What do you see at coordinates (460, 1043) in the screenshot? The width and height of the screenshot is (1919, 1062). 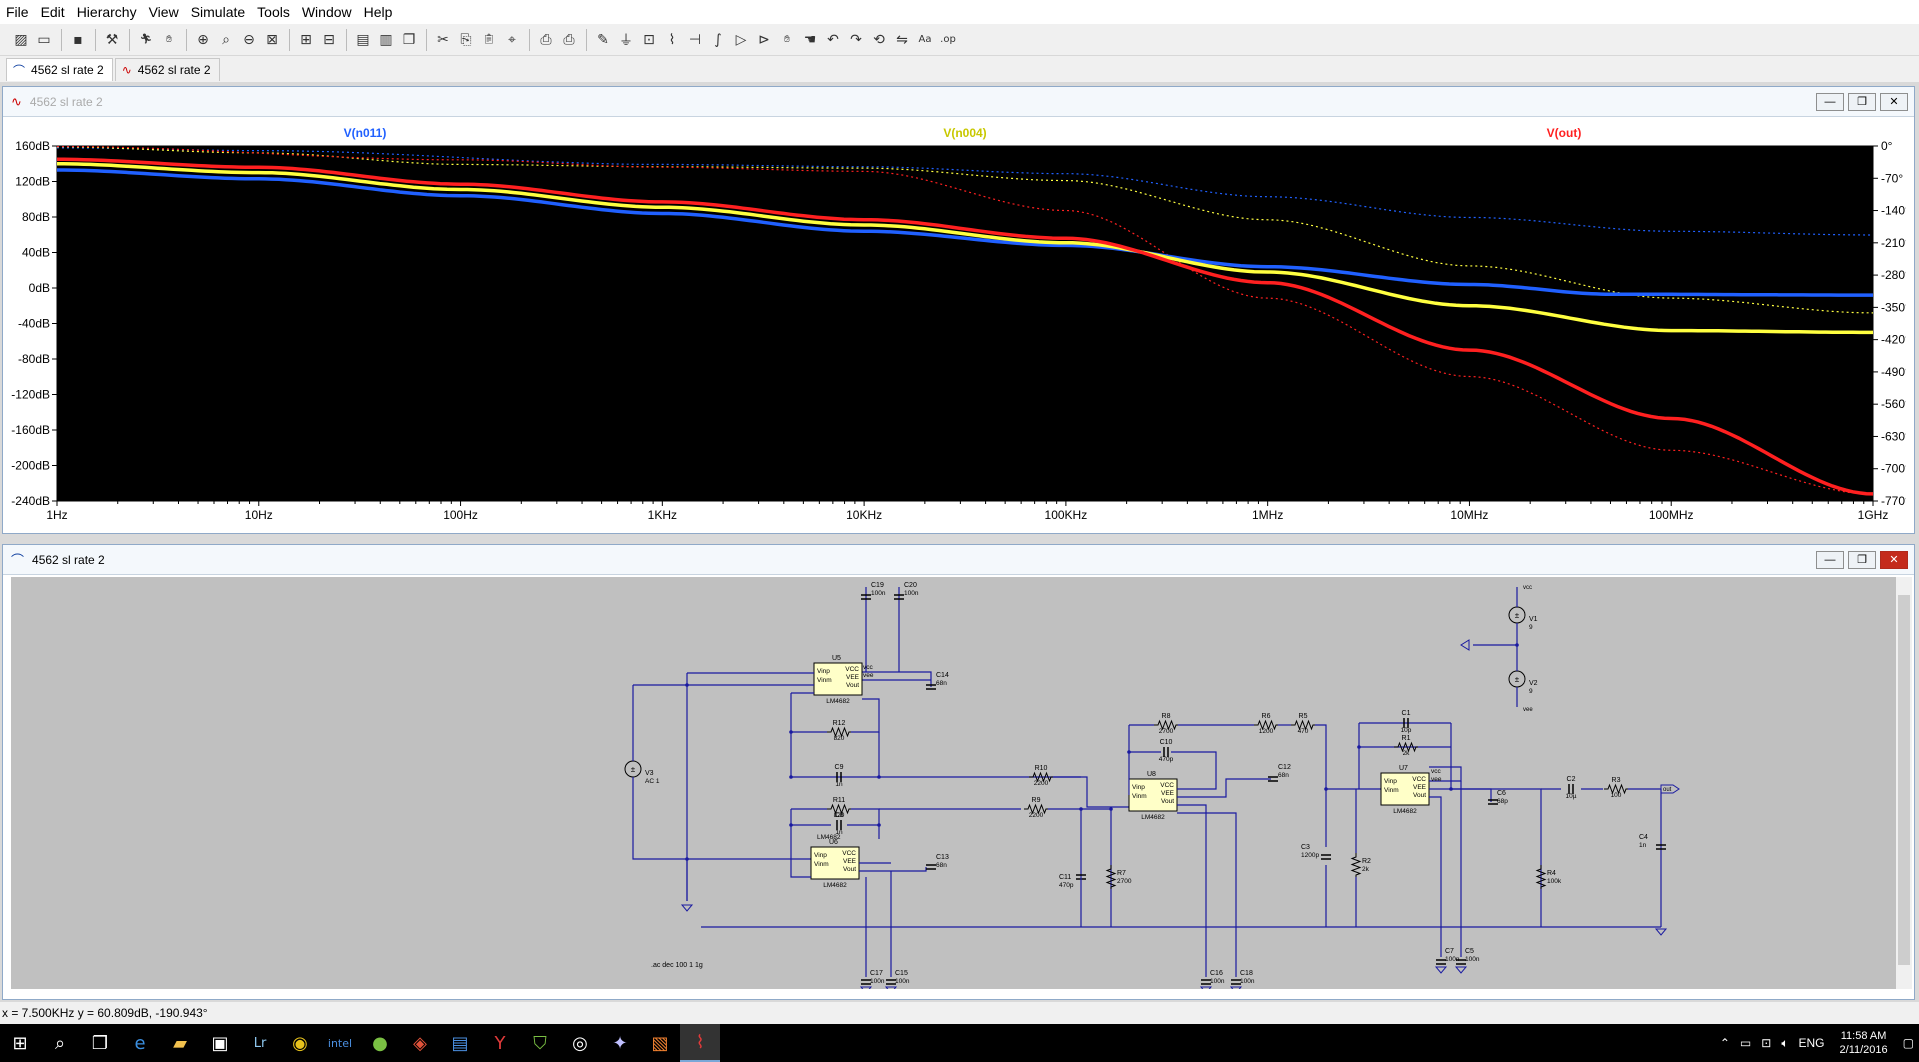 I see `app-icon: ▤` at bounding box center [460, 1043].